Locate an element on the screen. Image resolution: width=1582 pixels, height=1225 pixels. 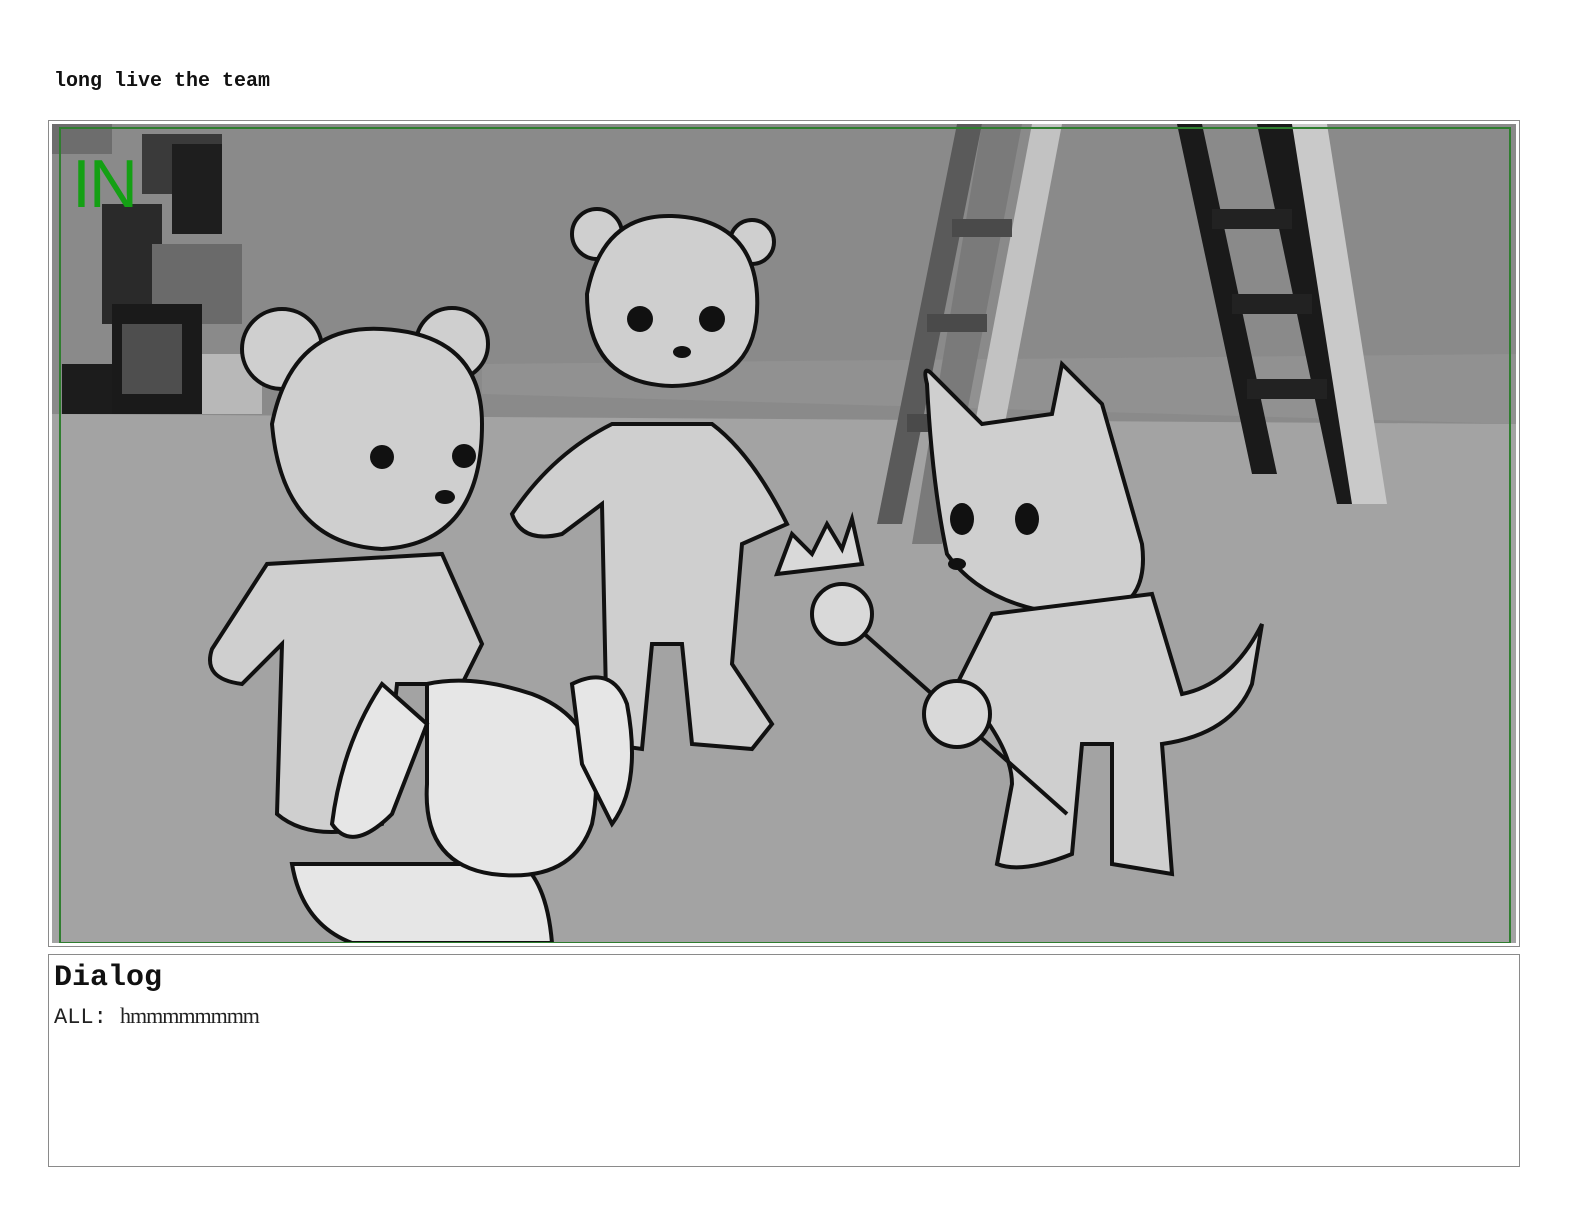
dialog-heading: Dialog is located at coordinates (108, 978).